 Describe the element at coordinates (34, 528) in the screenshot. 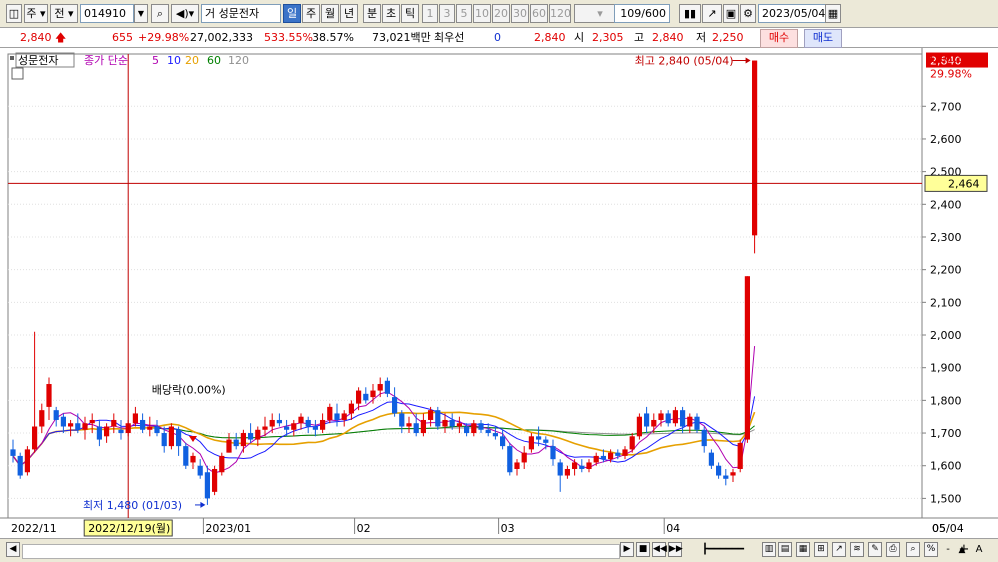

I see `x-tick-label: 2022/11` at that location.